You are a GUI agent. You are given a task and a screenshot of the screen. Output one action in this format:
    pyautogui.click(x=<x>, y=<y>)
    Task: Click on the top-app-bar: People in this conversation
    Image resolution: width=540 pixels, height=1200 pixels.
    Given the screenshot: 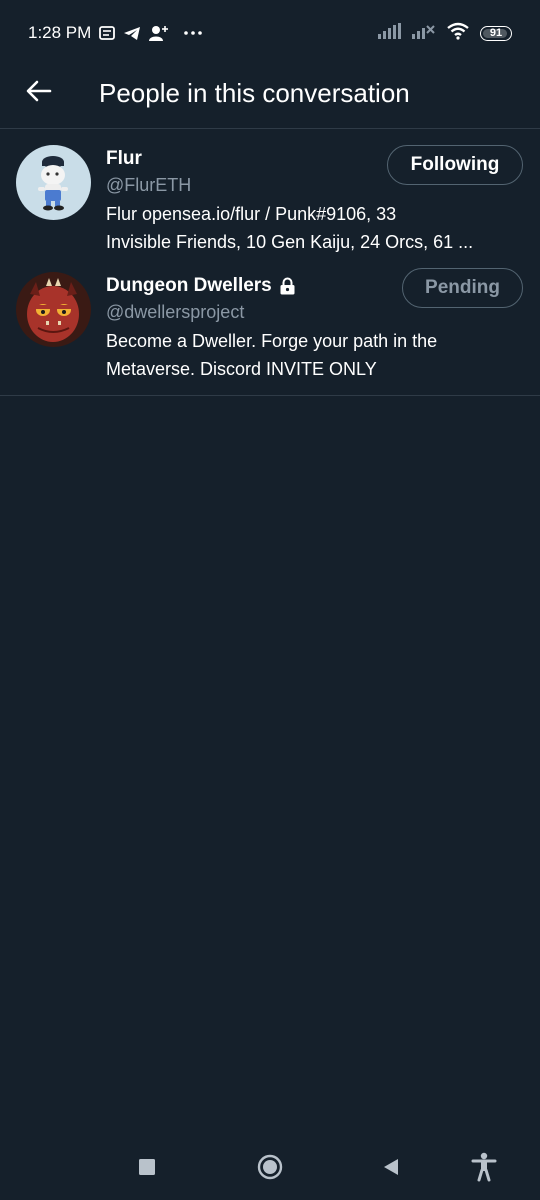 What is the action you would take?
    pyautogui.click(x=270, y=93)
    